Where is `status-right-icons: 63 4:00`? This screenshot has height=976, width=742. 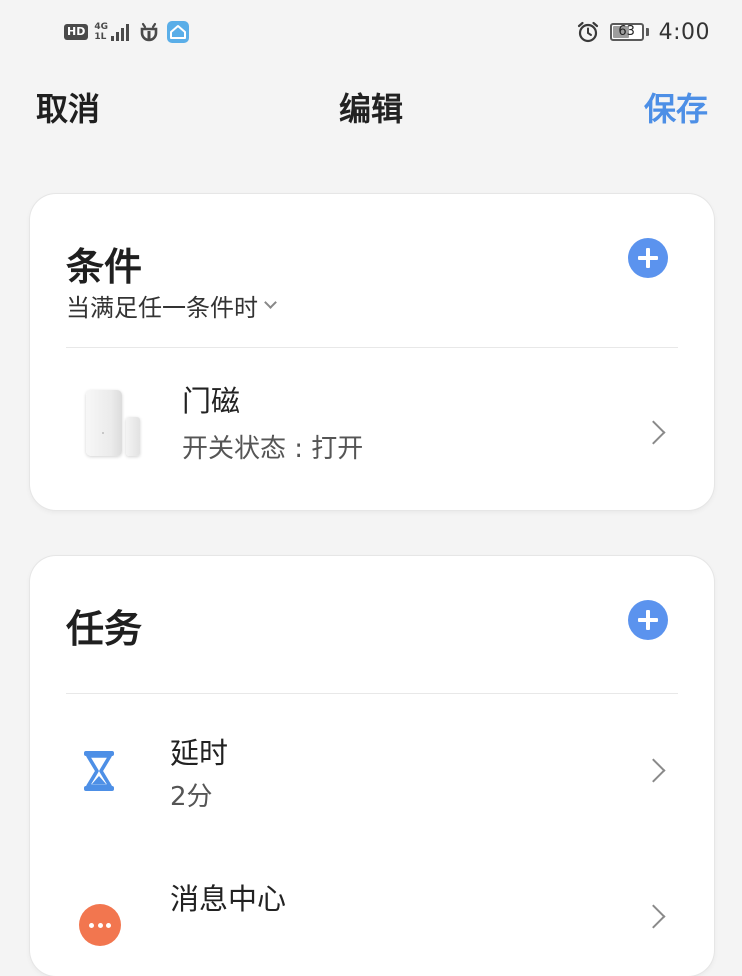 status-right-icons: 63 4:00 is located at coordinates (643, 32).